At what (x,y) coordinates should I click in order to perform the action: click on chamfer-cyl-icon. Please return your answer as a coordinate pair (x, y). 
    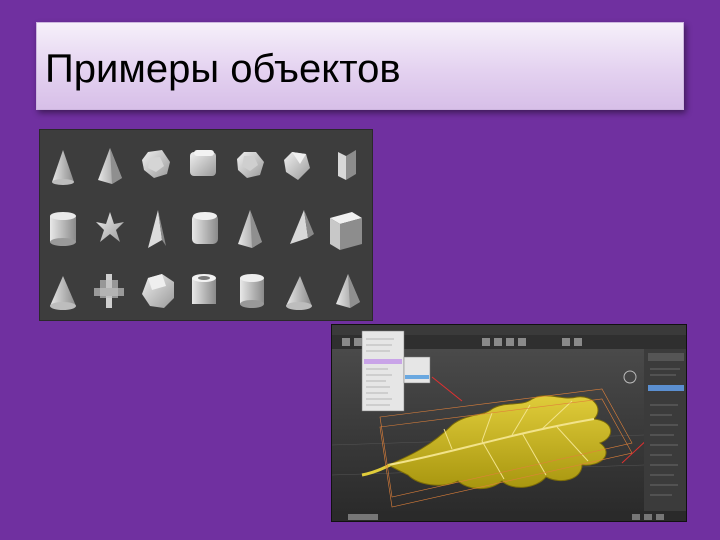
    Looking at the image, I should click on (205, 228).